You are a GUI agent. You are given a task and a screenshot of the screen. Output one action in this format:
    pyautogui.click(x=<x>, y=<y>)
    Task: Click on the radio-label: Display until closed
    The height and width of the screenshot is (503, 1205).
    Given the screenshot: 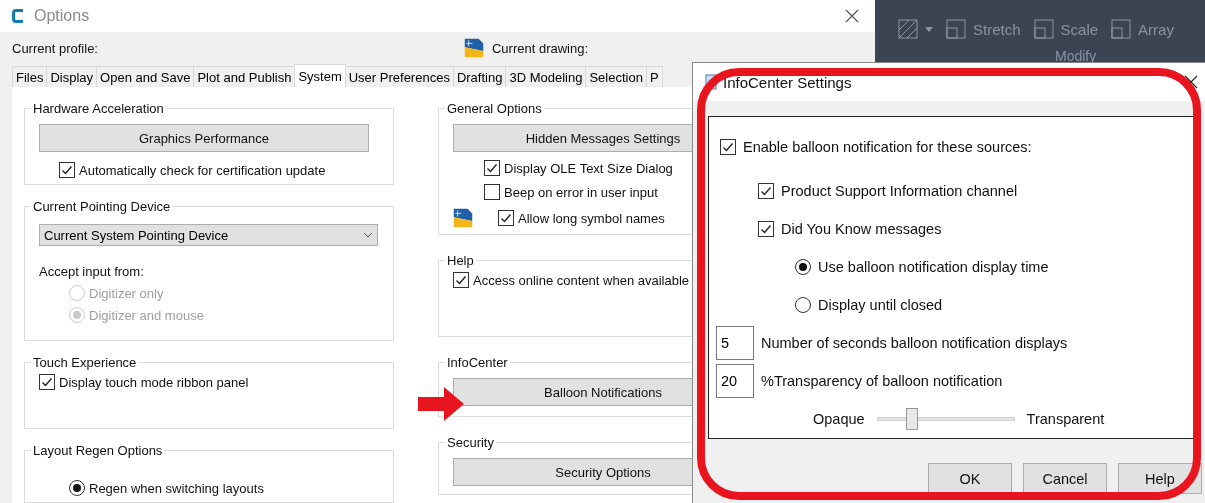 What is the action you would take?
    pyautogui.click(x=880, y=305)
    